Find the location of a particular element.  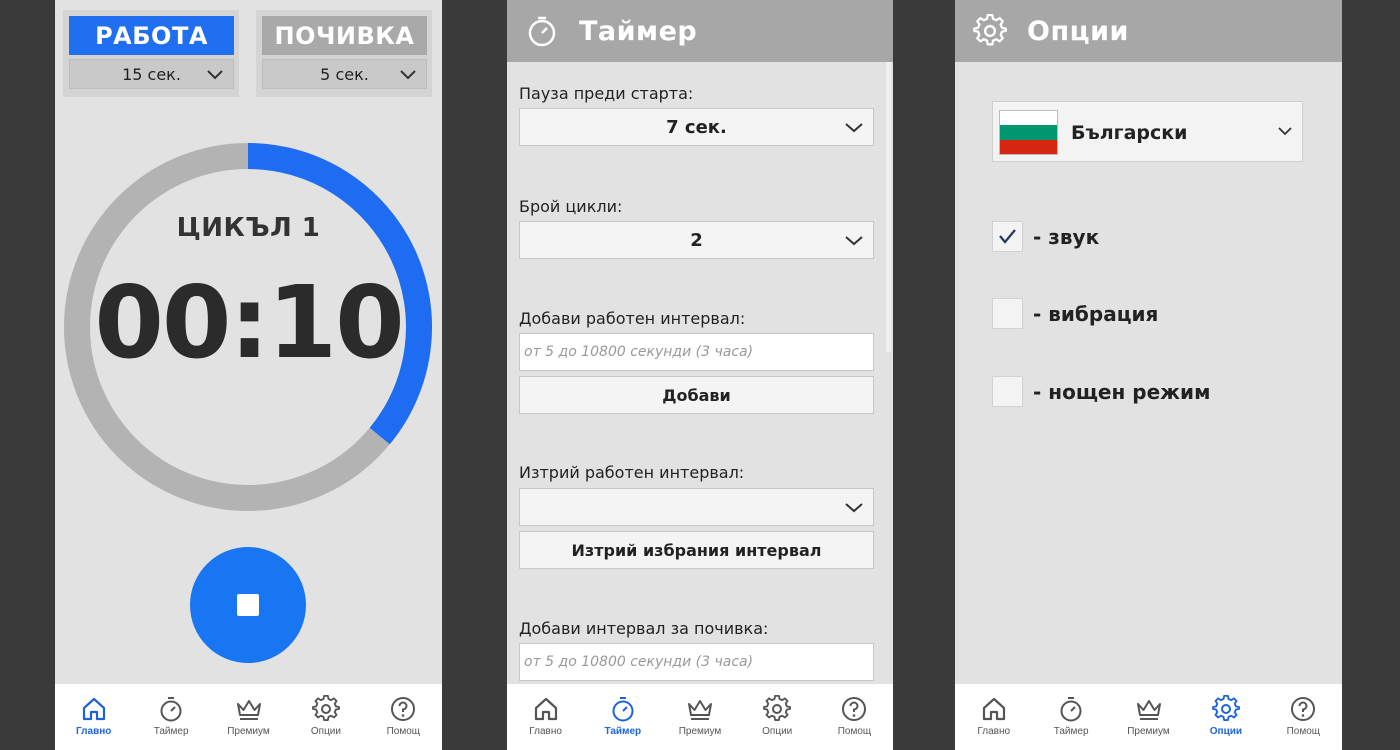

add-rest-input is located at coordinates (696, 662).